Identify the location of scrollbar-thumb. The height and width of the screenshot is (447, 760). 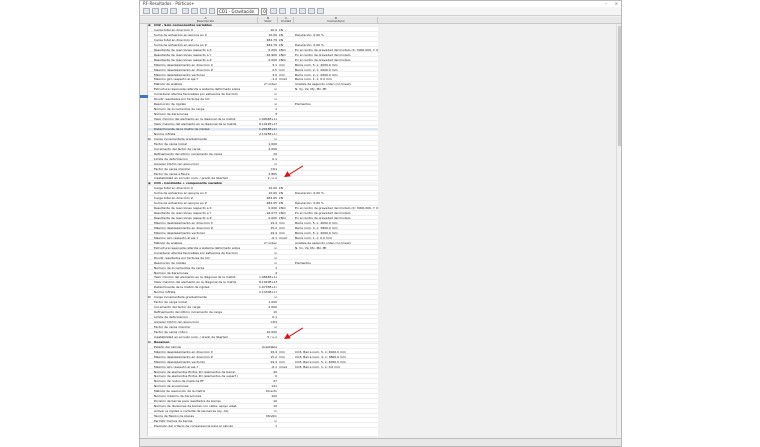
(619, 86).